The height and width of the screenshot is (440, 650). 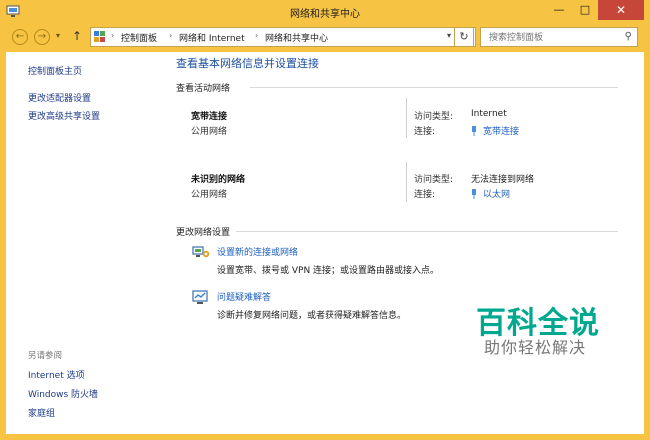 I want to click on search-box: ⚲, so click(x=559, y=37).